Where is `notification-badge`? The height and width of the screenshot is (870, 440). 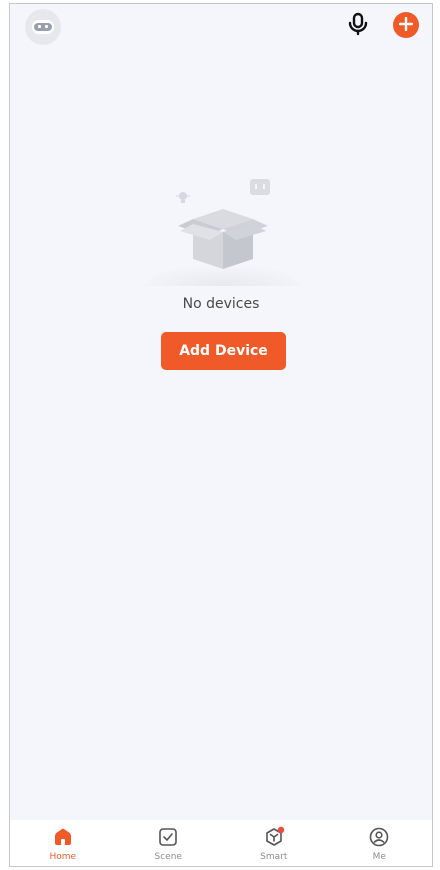 notification-badge is located at coordinates (280, 830).